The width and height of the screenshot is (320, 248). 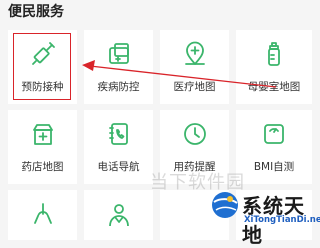 What do you see at coordinates (194, 67) in the screenshot?
I see `tile-medical-map: 医疗地图` at bounding box center [194, 67].